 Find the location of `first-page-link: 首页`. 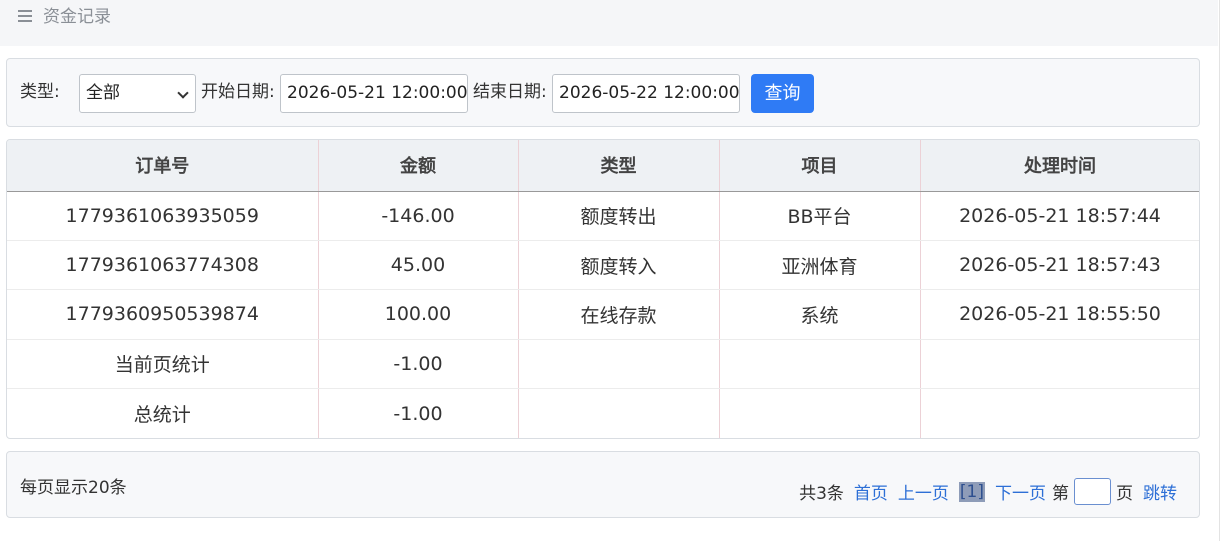

first-page-link: 首页 is located at coordinates (871, 491).